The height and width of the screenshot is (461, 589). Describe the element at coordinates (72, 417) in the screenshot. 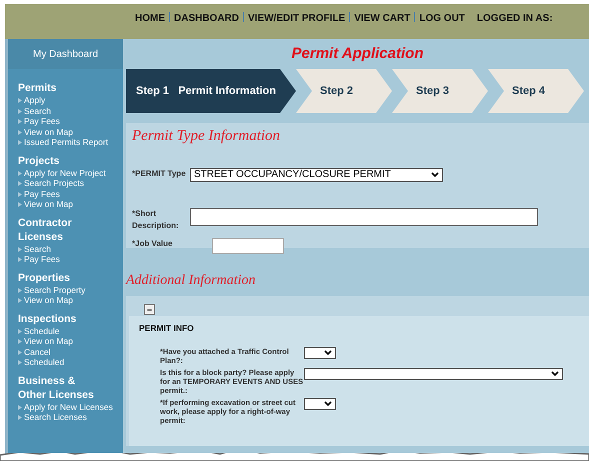

I see `sidebar-link: Search Licenses` at that location.